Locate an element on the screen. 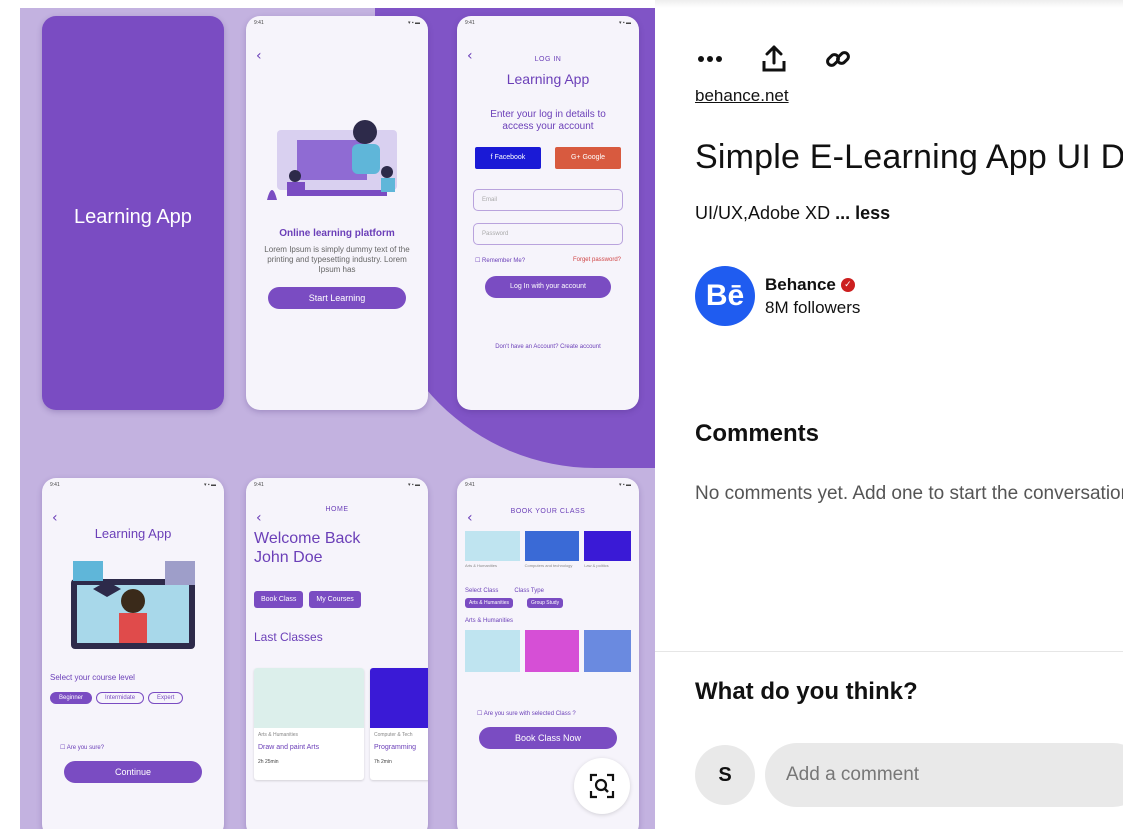  pin-title: Simple E-Learning App UI Design is located at coordinates (909, 157).